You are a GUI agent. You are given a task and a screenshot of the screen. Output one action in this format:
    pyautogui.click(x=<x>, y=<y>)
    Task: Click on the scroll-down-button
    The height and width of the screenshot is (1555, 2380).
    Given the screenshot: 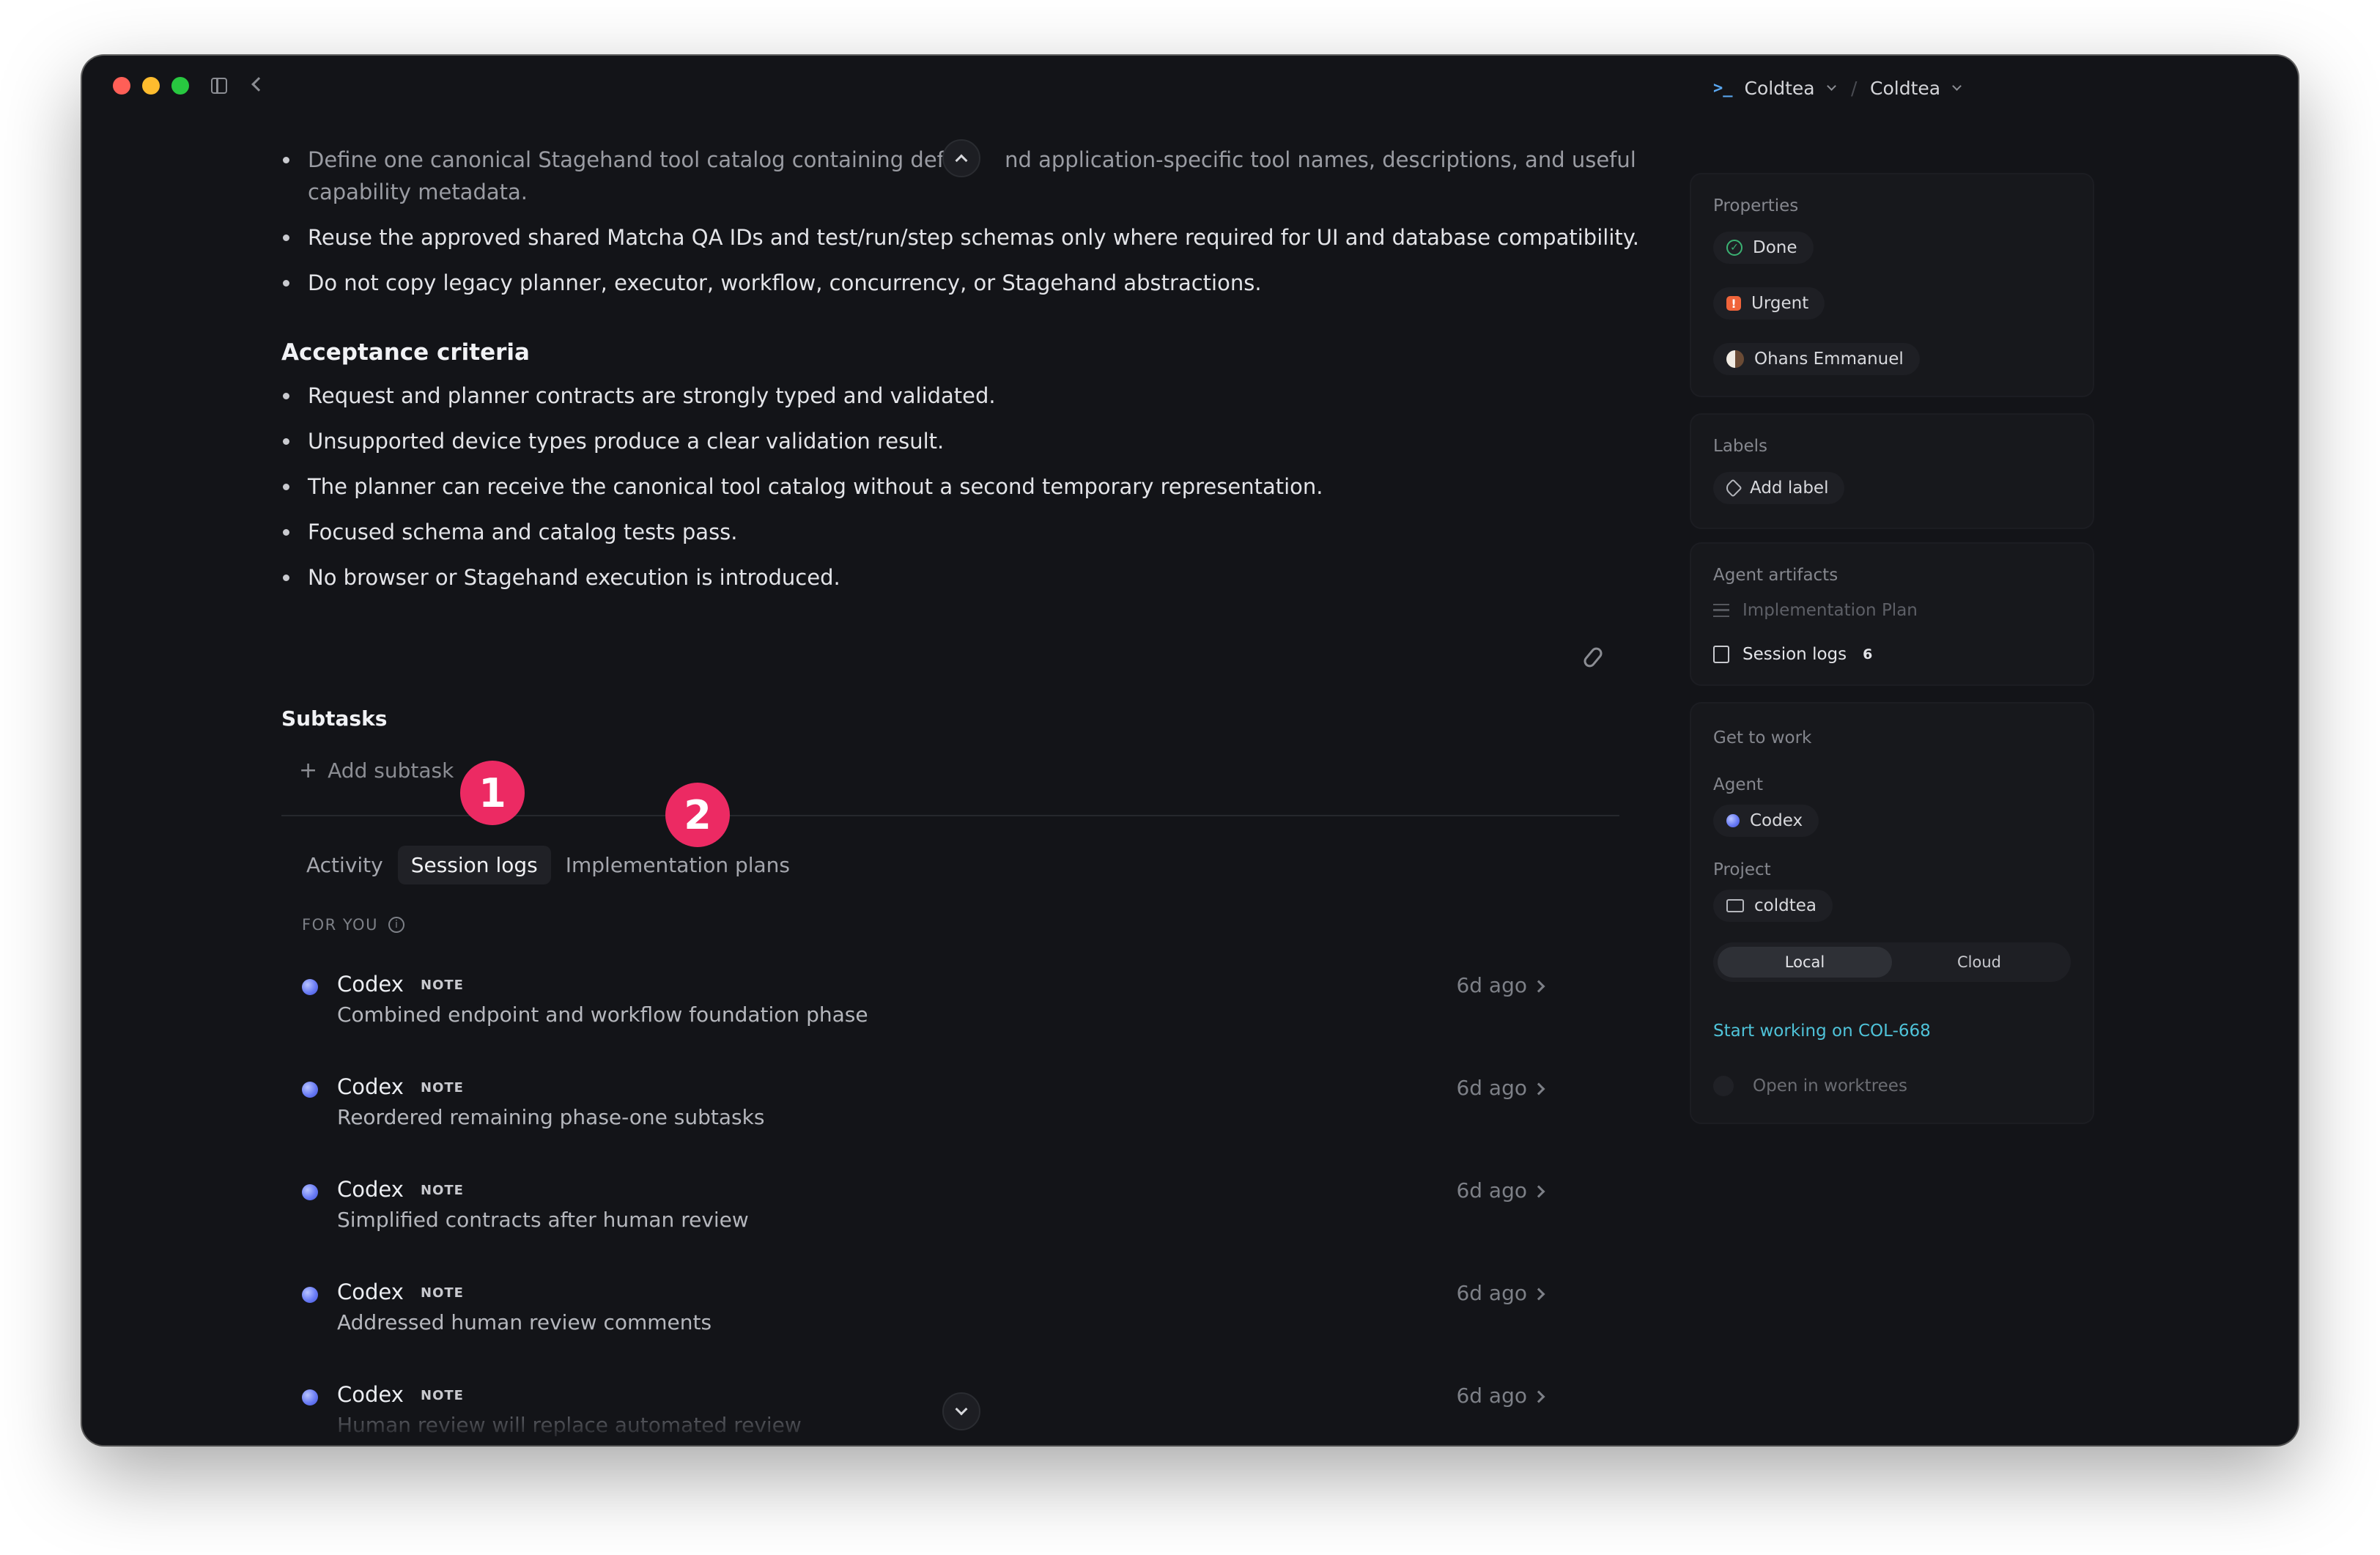 What is the action you would take?
    pyautogui.click(x=961, y=1411)
    